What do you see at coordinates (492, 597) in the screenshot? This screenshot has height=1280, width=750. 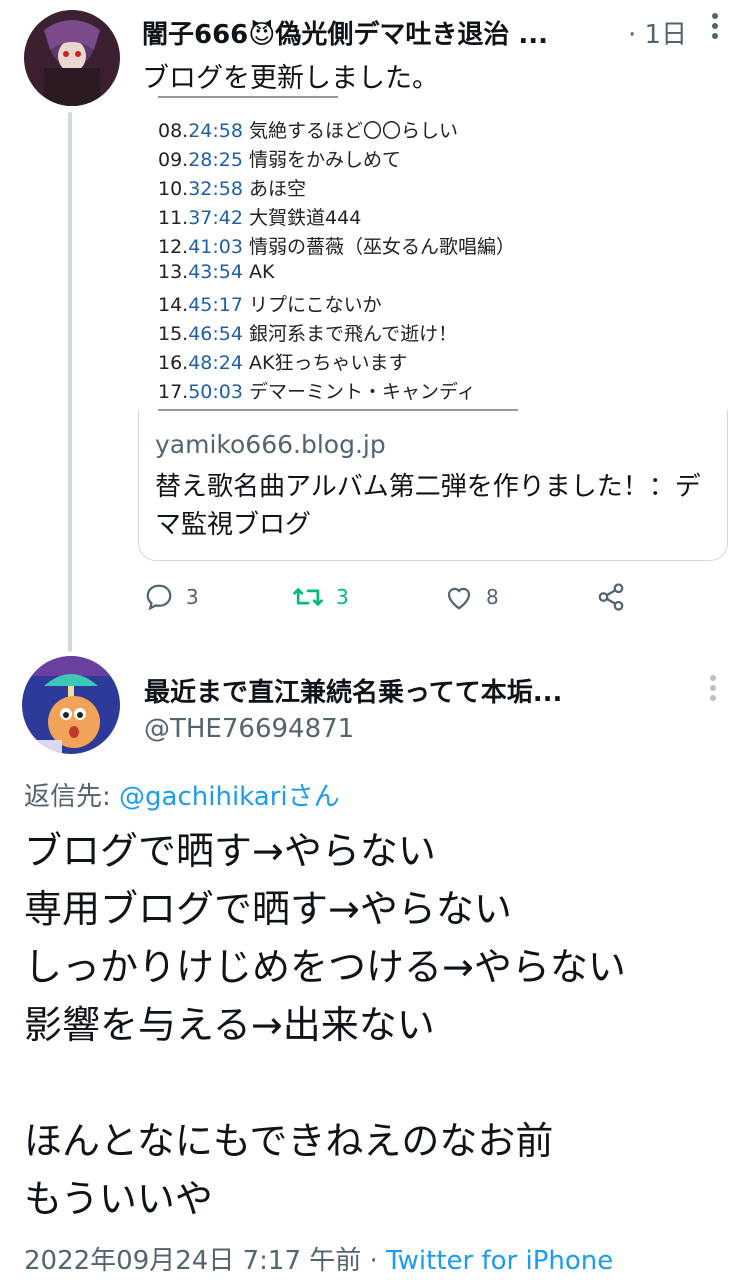 I see `like-count: 8` at bounding box center [492, 597].